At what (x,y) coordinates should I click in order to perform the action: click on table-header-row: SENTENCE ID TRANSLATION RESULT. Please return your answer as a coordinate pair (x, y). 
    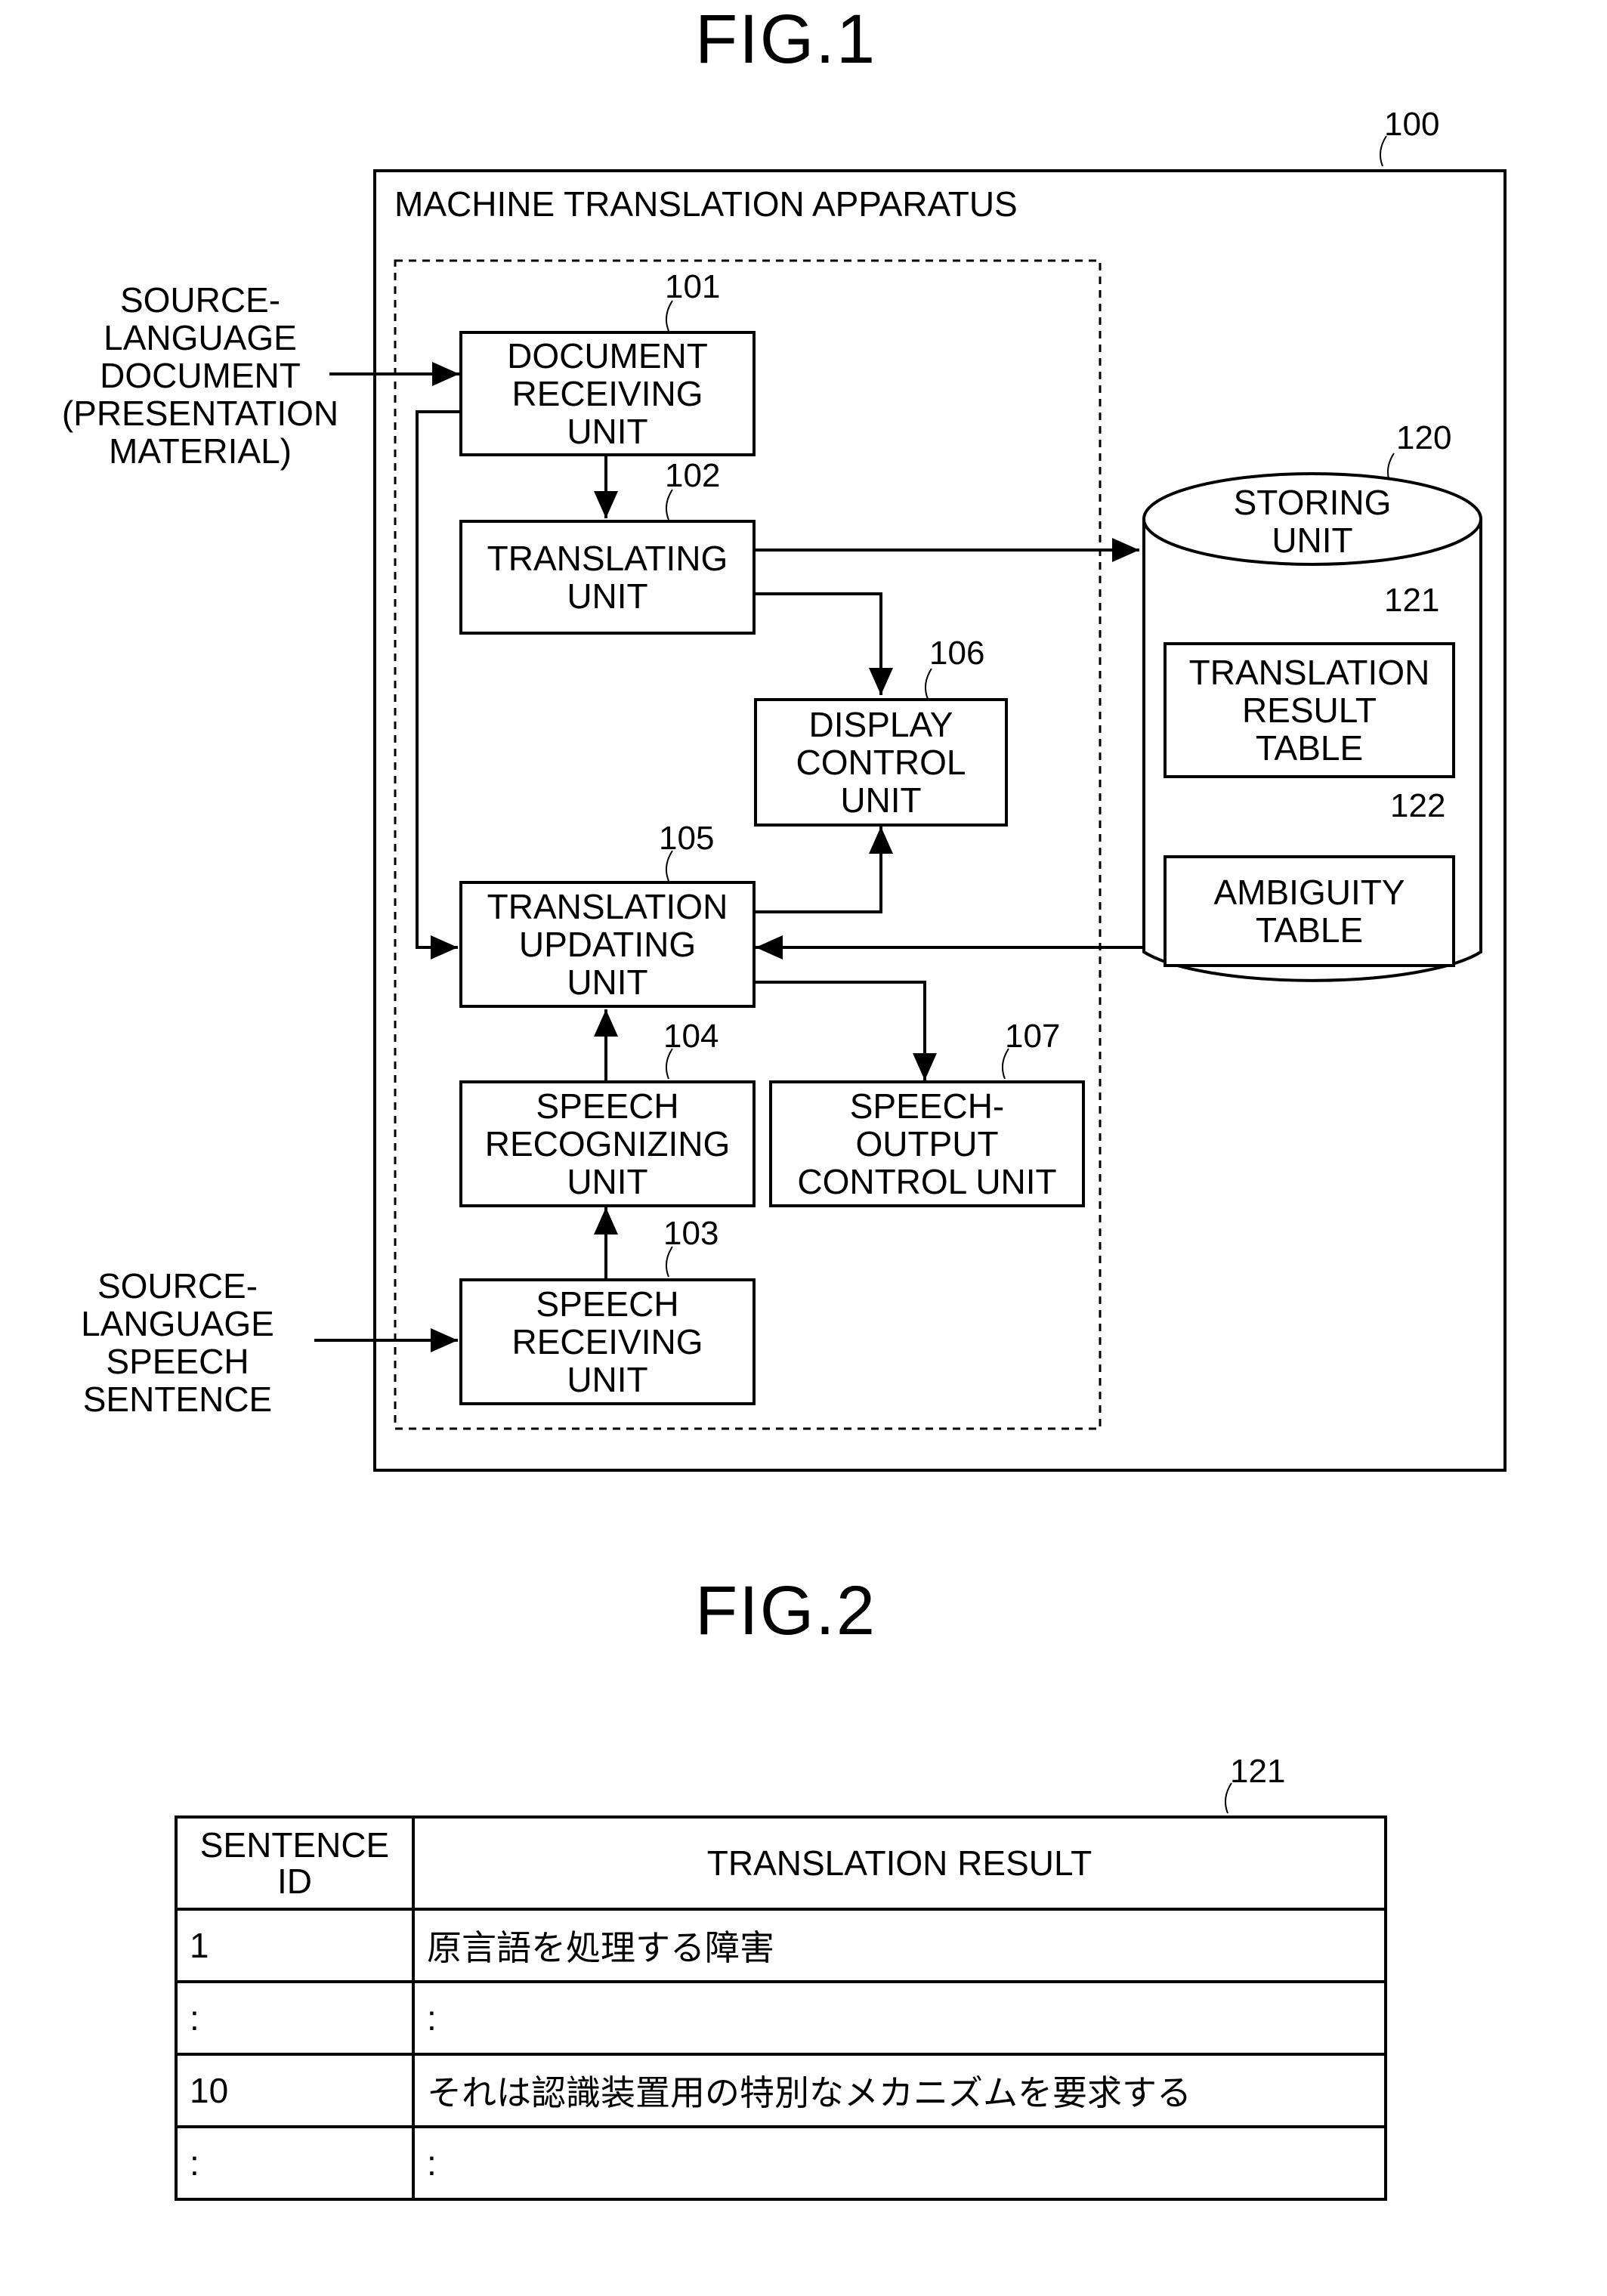
    Looking at the image, I should click on (781, 1863).